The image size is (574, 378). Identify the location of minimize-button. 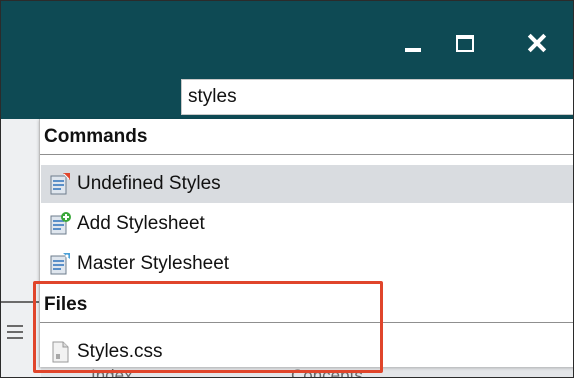
(413, 43).